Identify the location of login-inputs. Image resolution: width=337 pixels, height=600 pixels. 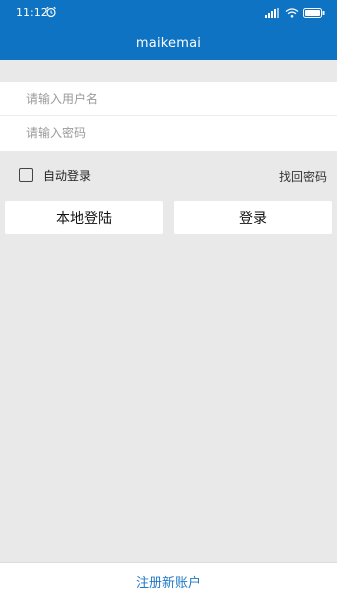
(168, 116).